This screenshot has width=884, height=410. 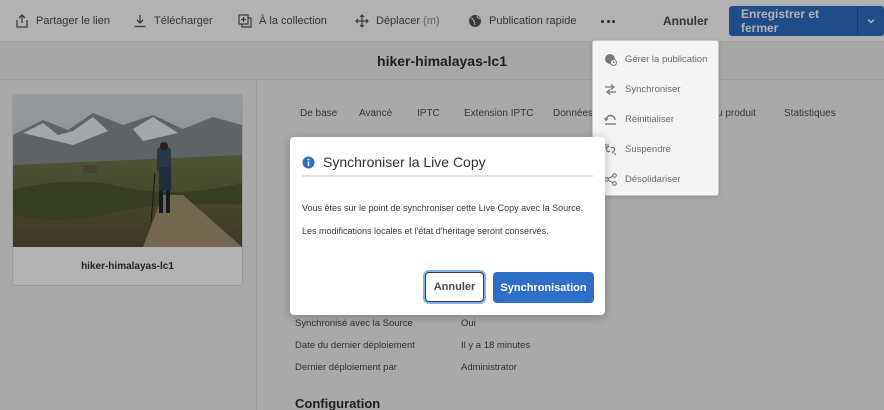 I want to click on dialog-header: Synchroniser la Live Copy, so click(x=447, y=163).